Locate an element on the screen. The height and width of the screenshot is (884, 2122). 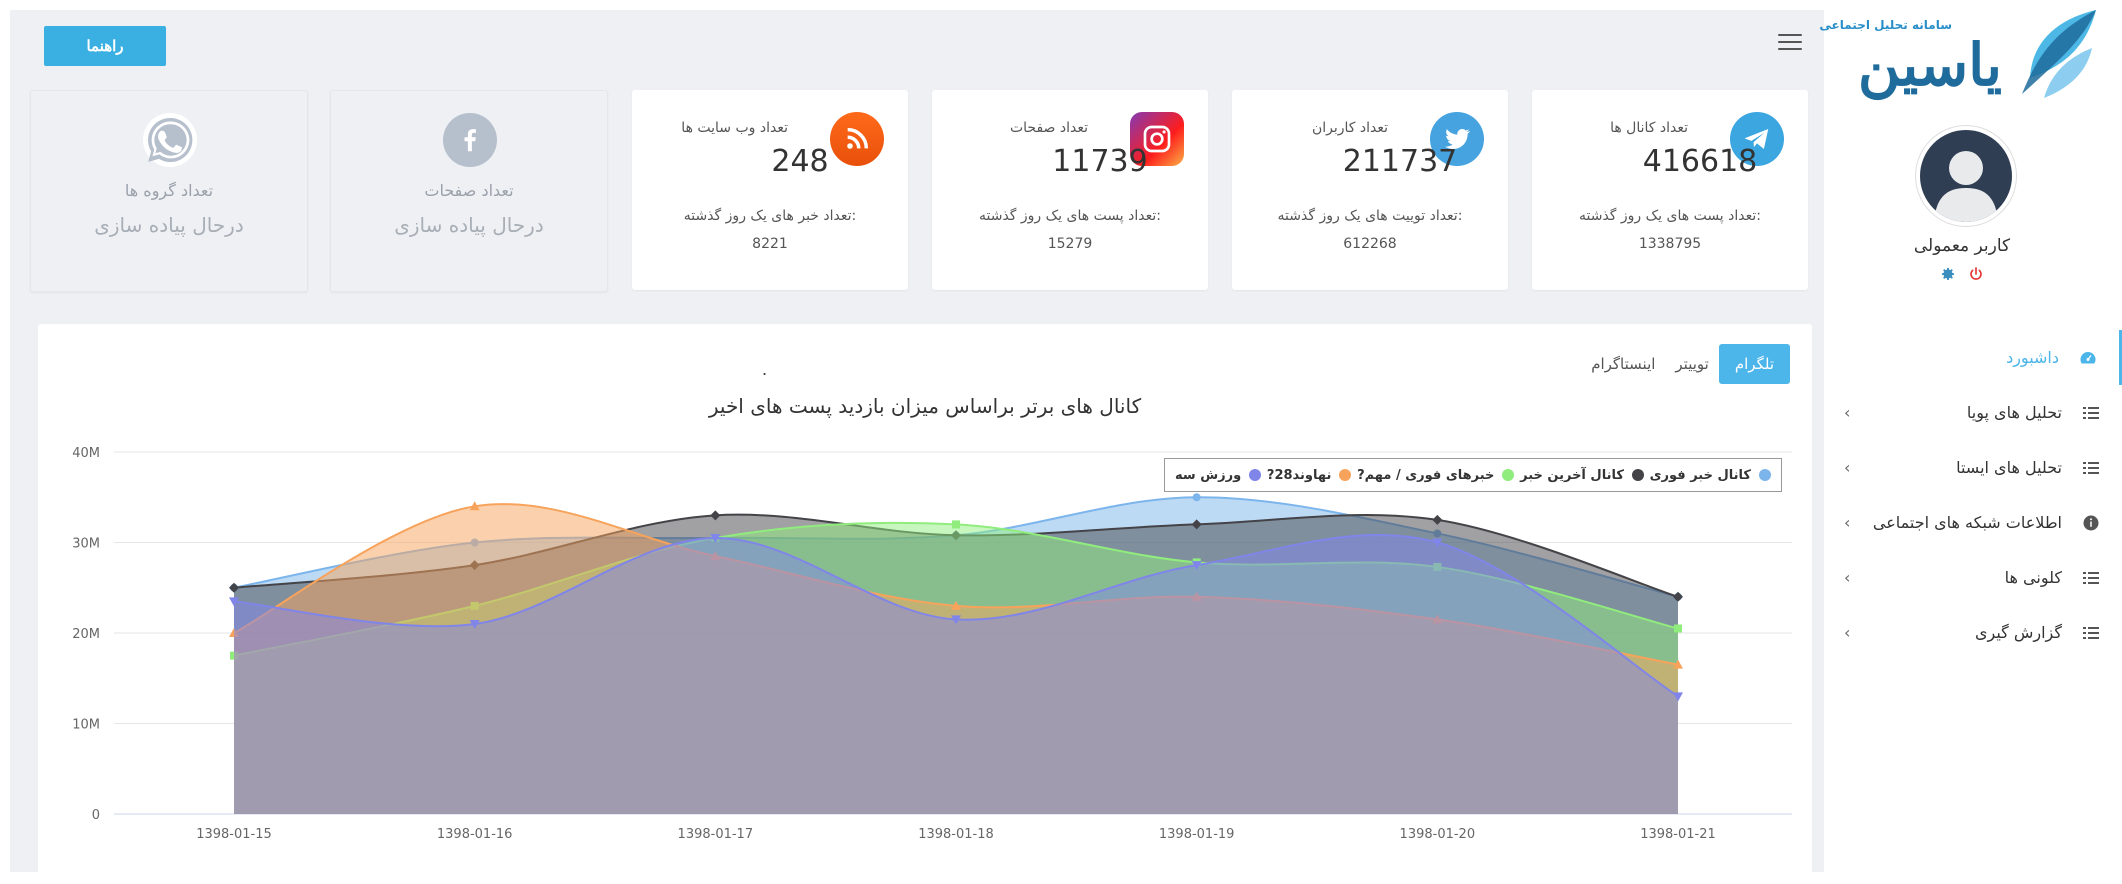
sidebar-item-label: اطلاعات شبکه های اجتماعی is located at coordinates (1967, 522).